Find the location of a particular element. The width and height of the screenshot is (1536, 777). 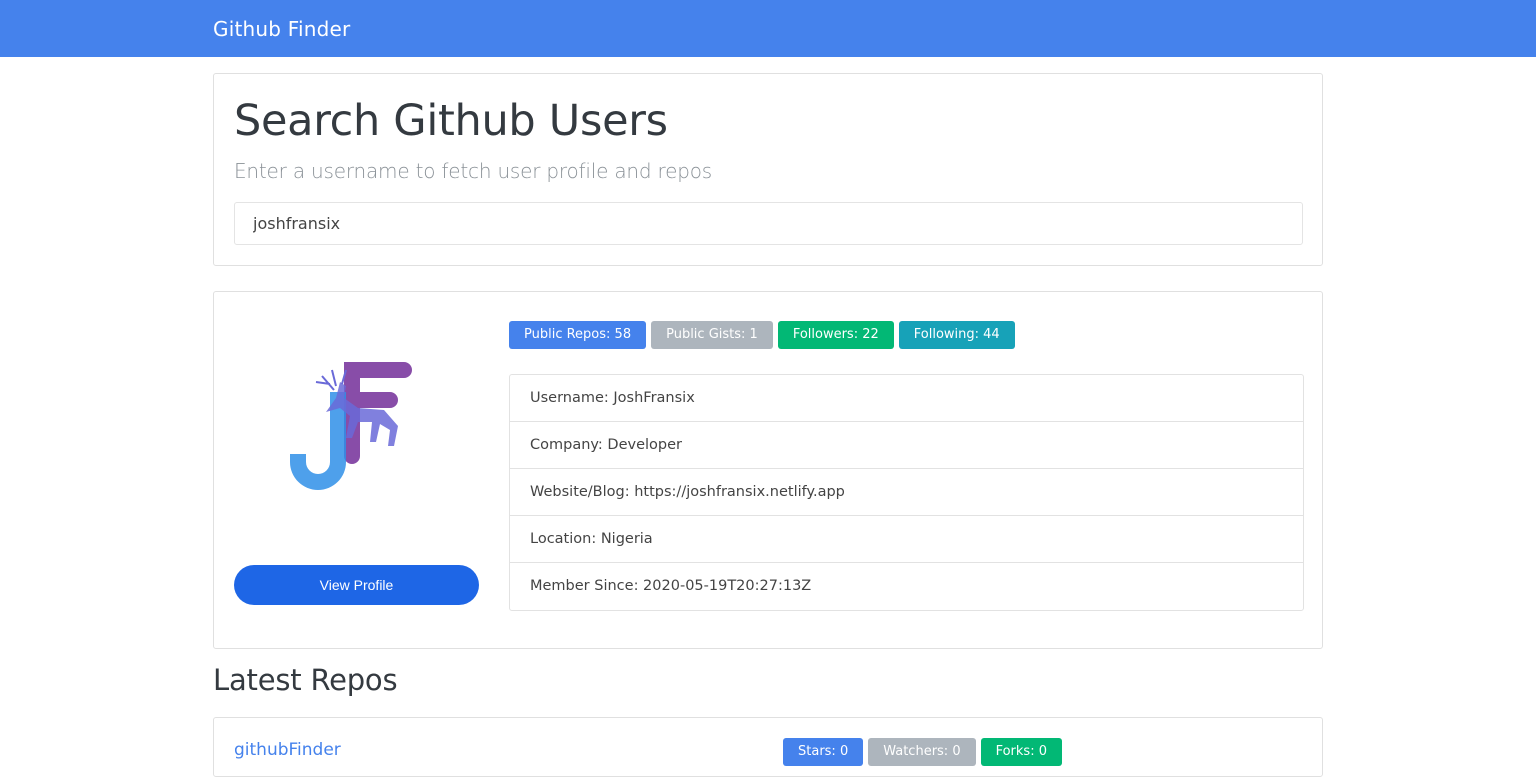

public-repos-badge: Public Repos: 58 is located at coordinates (578, 335).